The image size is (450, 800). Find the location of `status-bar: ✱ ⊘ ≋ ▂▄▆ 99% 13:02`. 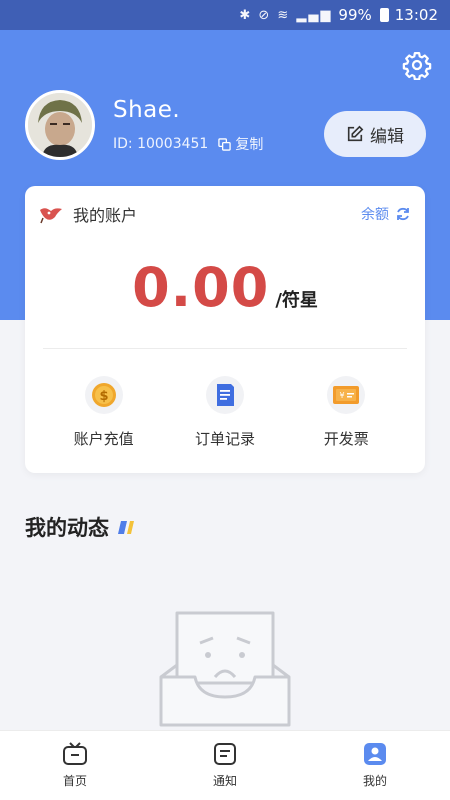

status-bar: ✱ ⊘ ≋ ▂▄▆ 99% 13:02 is located at coordinates (225, 15).